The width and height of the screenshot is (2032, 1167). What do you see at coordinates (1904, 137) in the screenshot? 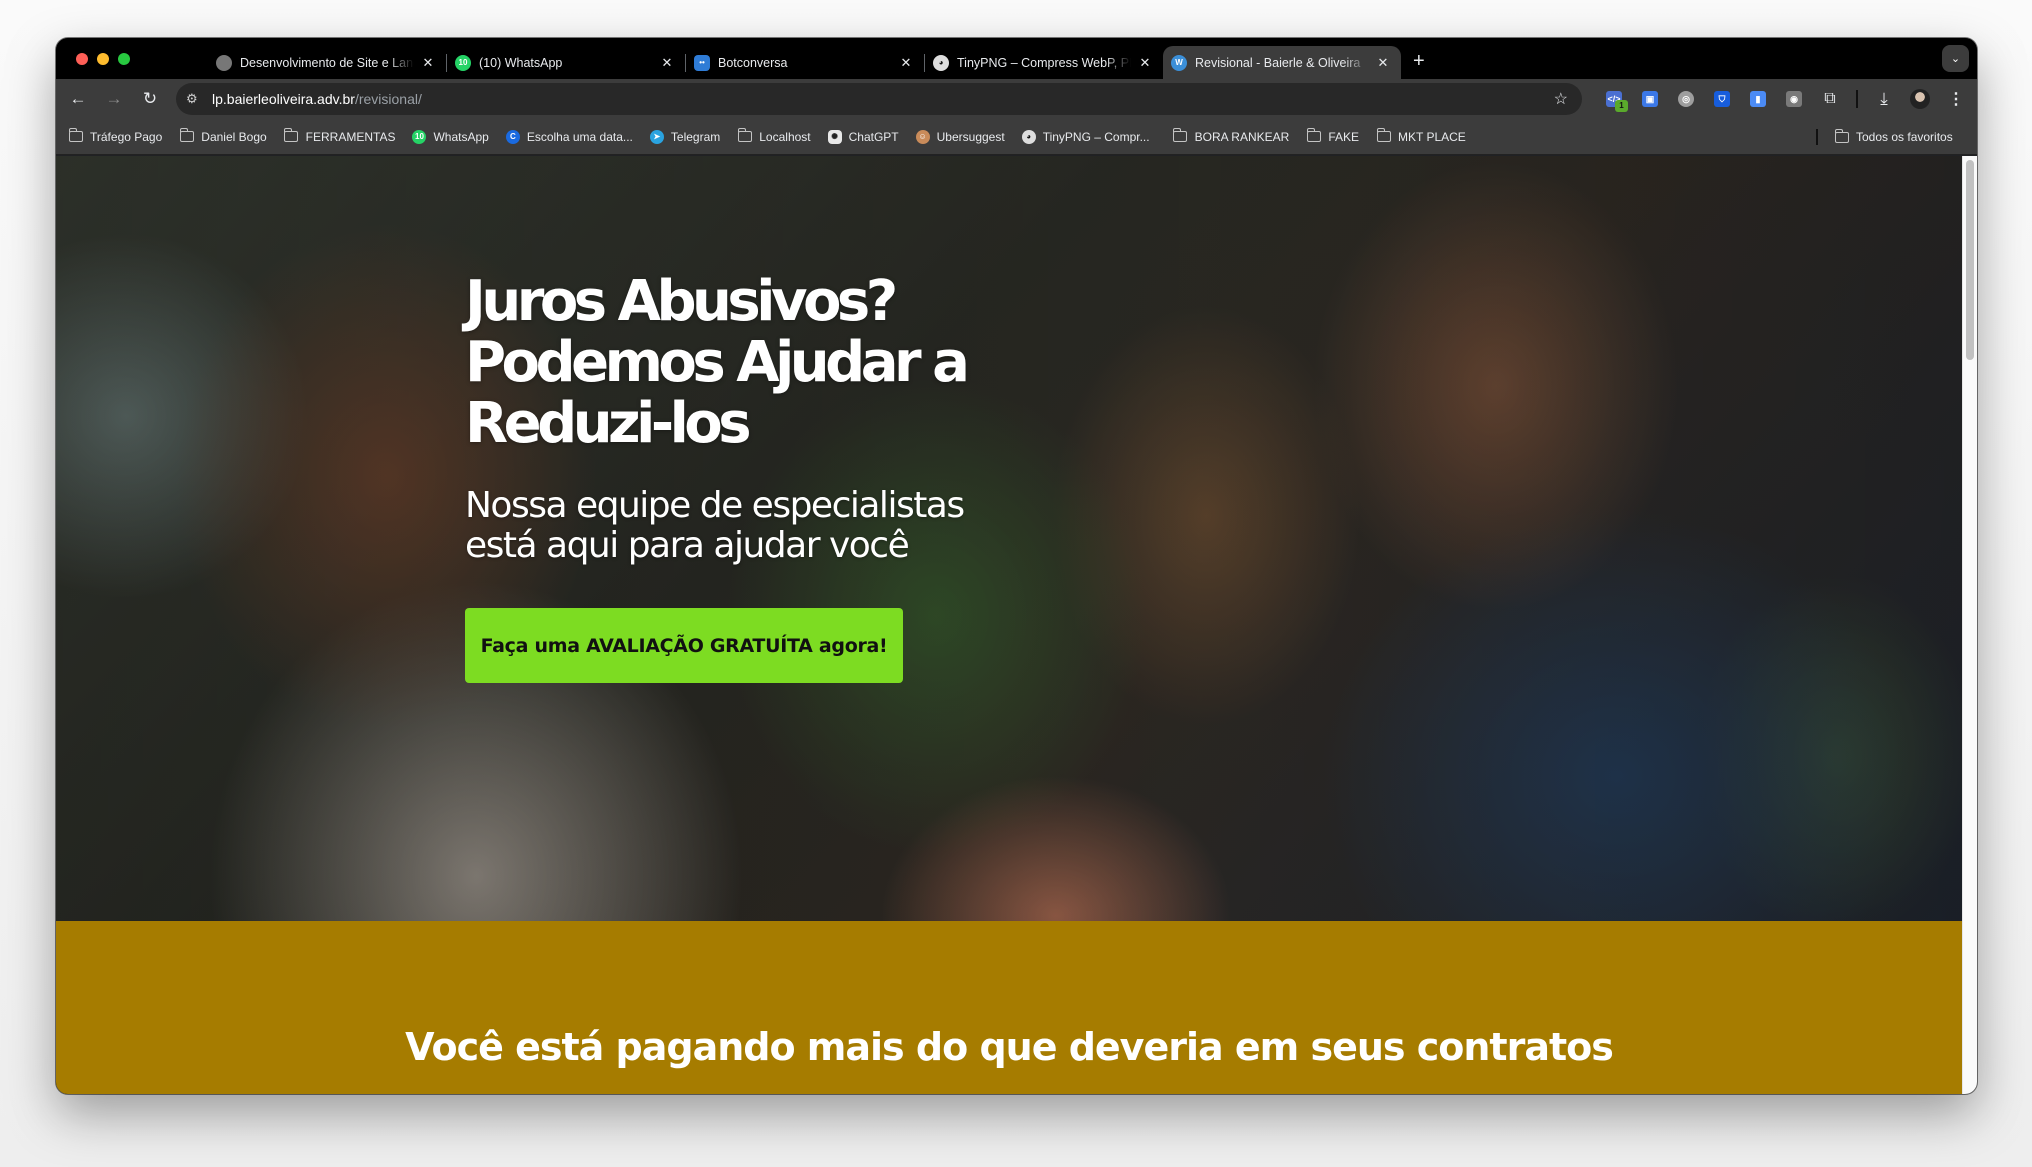
I see `bookmark-label: Todos os favoritos` at bounding box center [1904, 137].